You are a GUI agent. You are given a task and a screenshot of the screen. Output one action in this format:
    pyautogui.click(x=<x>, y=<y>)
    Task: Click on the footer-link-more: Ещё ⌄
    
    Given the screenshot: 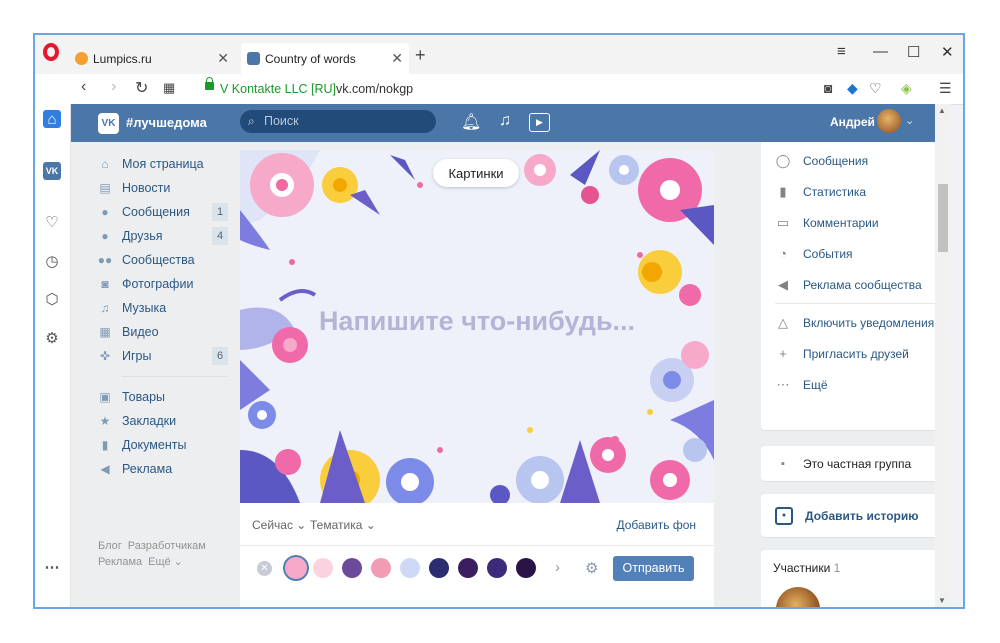 What is the action you would take?
    pyautogui.click(x=165, y=562)
    